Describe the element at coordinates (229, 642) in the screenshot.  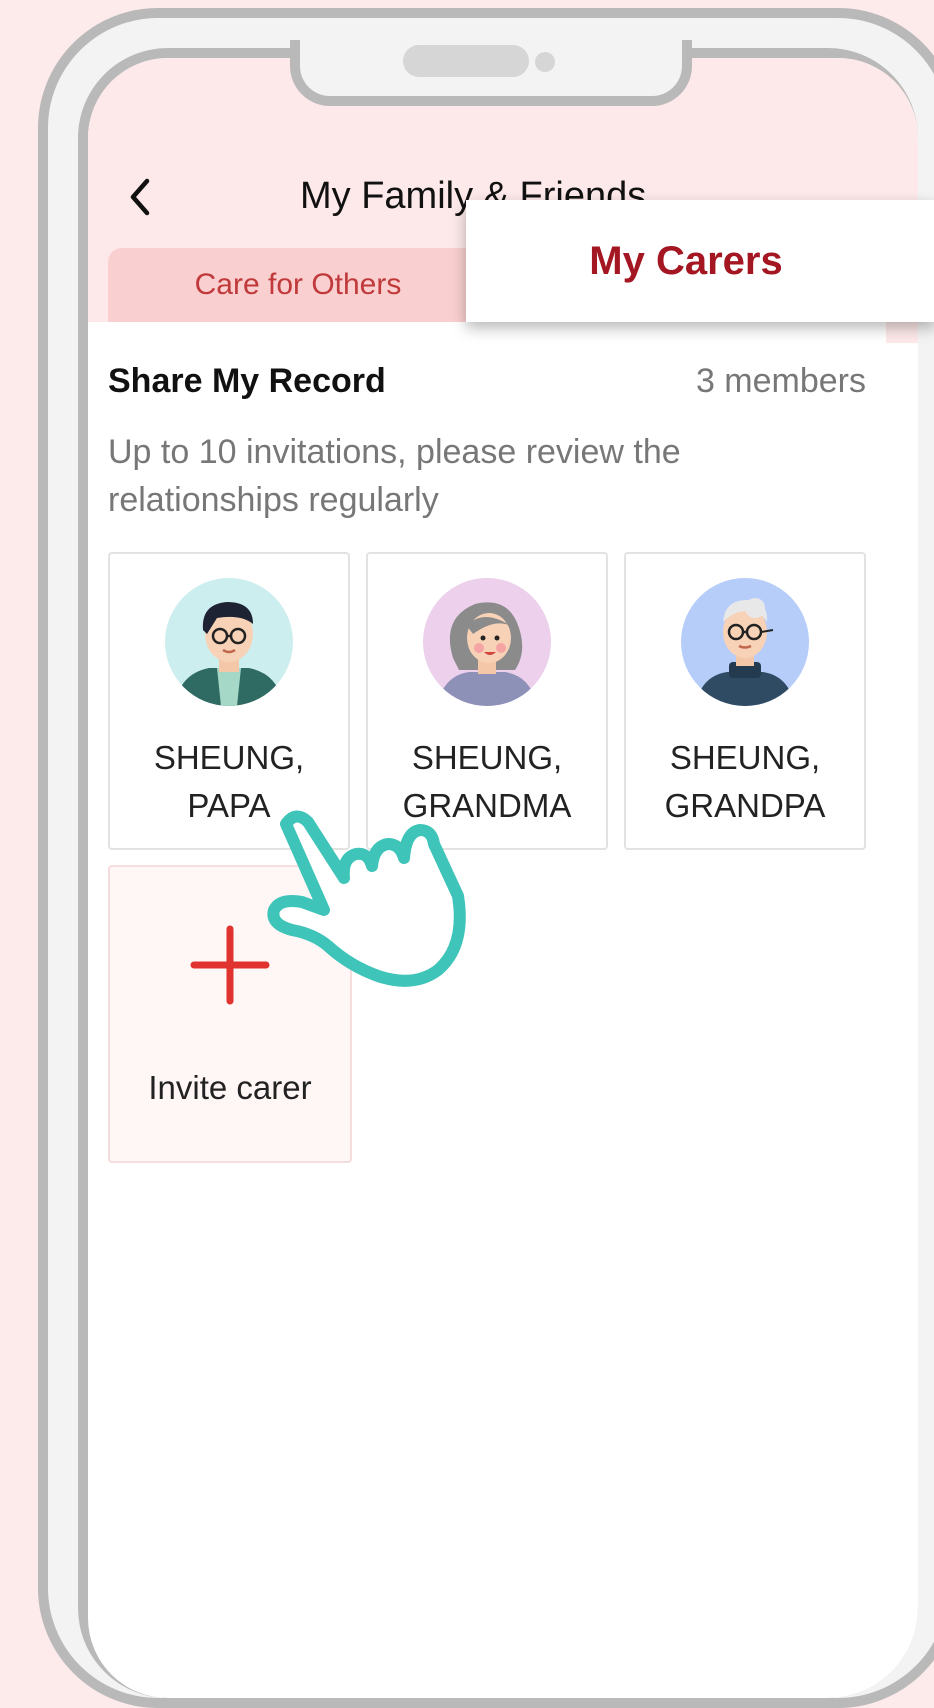
I see `man-with-glasses-icon` at that location.